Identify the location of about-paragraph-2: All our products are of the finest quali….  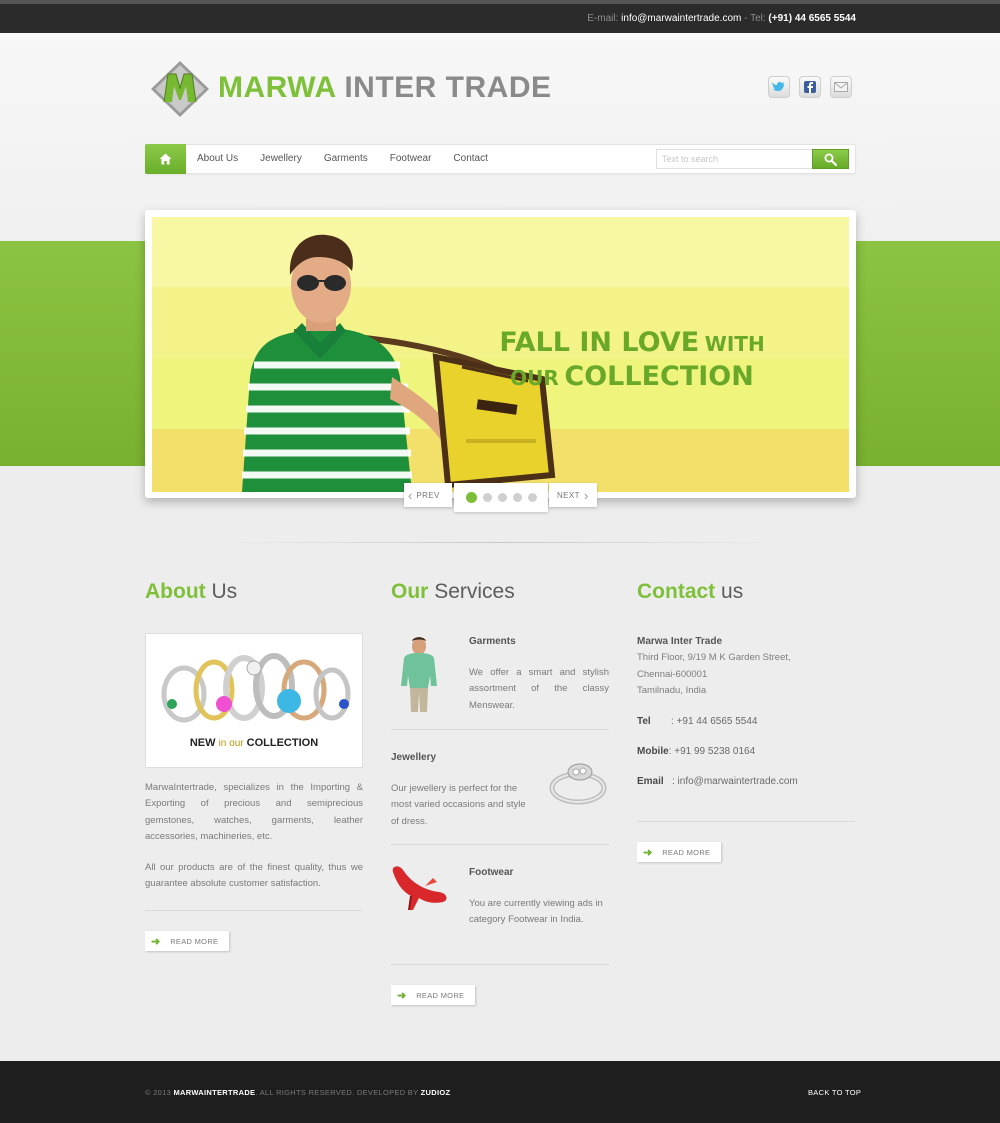
(254, 876).